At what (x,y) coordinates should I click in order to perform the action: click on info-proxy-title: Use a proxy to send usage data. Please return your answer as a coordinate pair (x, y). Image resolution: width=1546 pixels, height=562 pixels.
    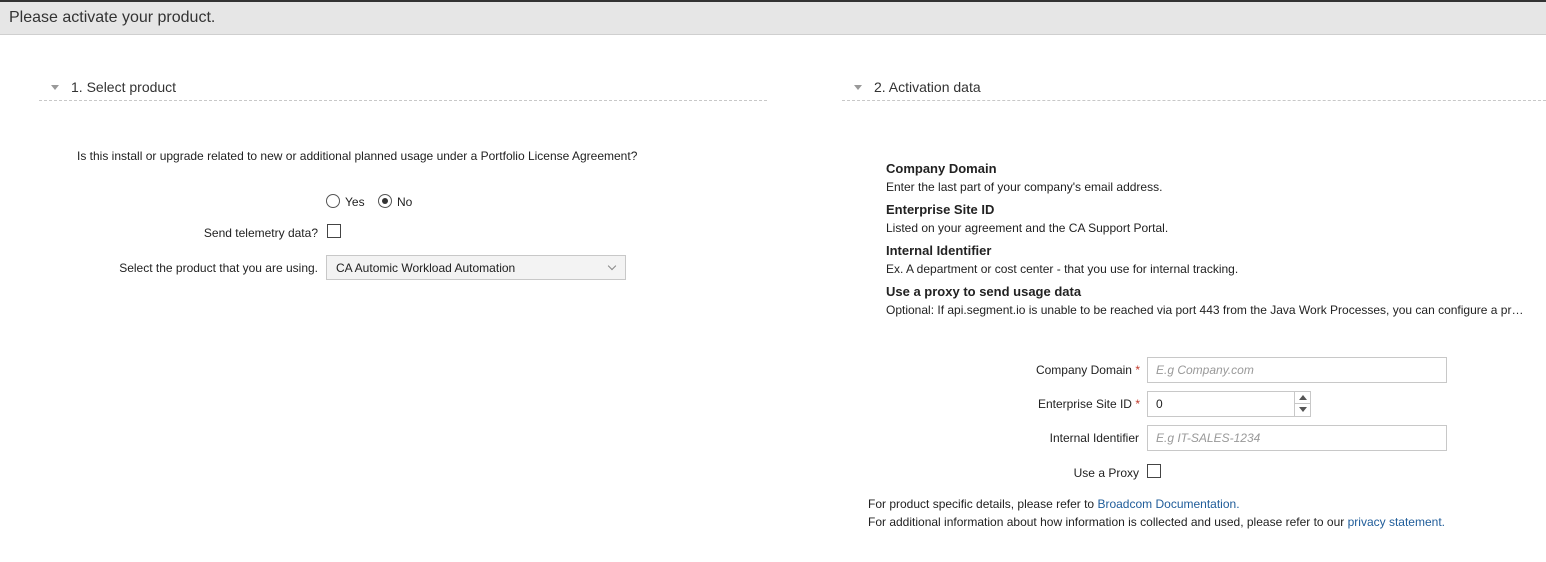
    Looking at the image, I should click on (984, 291).